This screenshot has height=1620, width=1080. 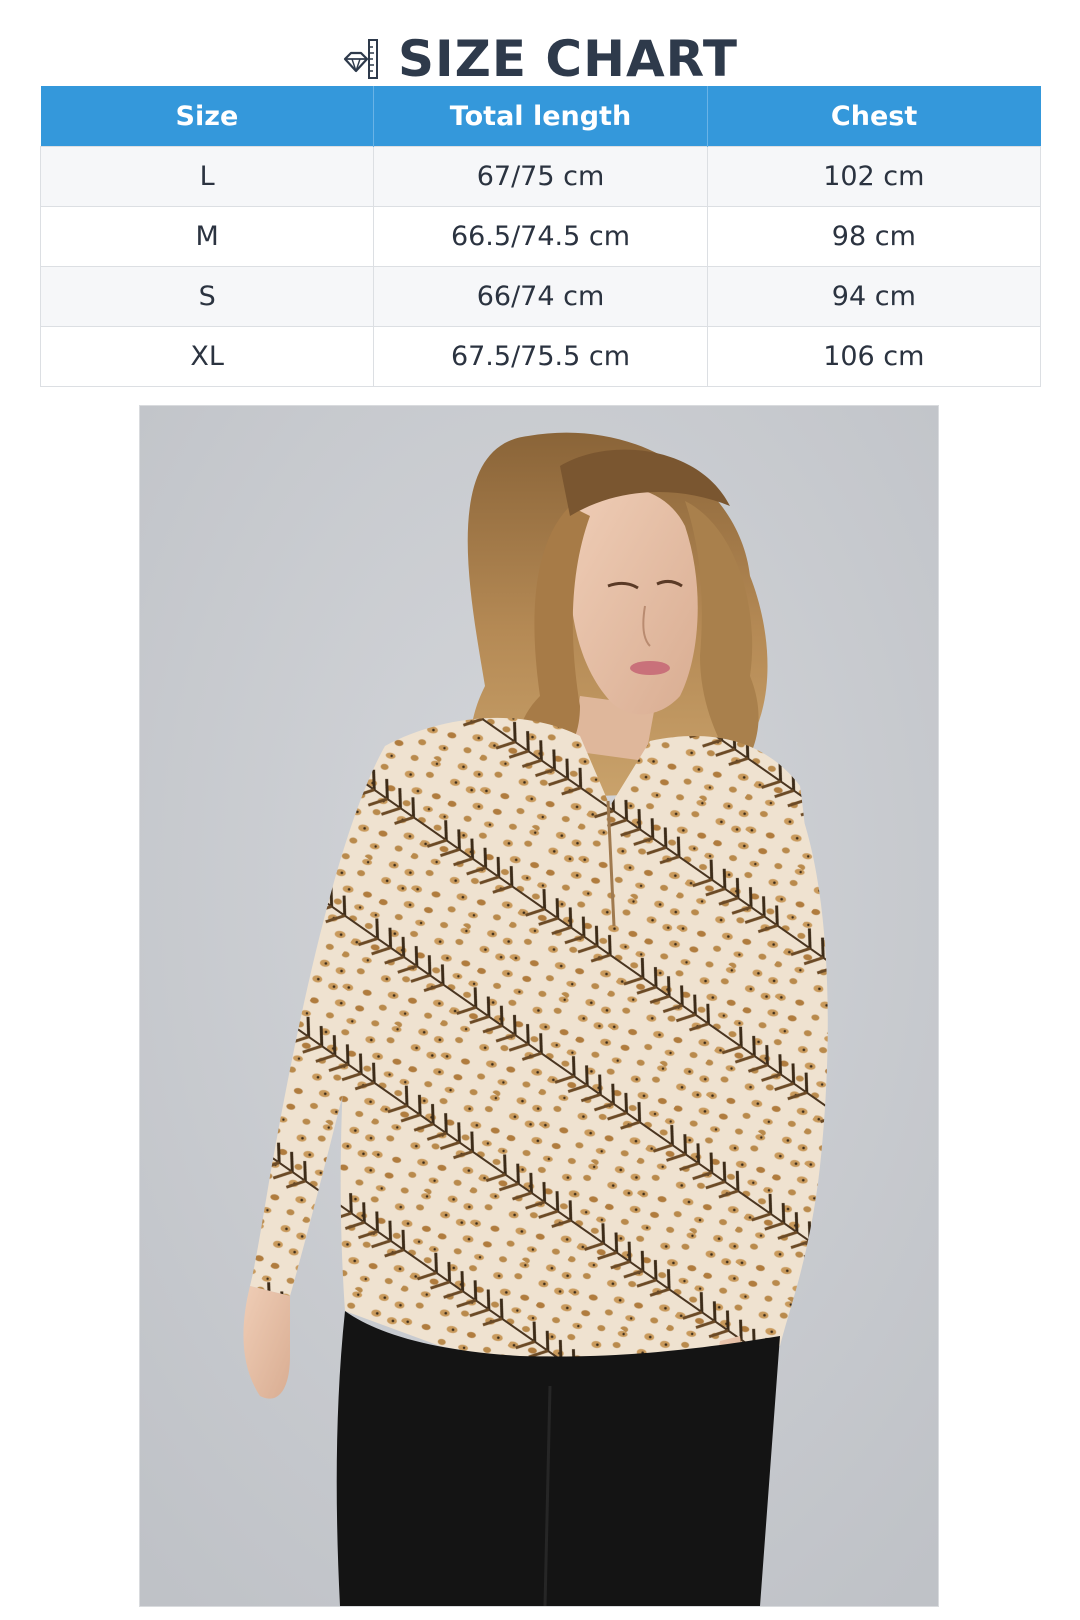 I want to click on total-length-cell: 67/75 cm, so click(x=540, y=176).